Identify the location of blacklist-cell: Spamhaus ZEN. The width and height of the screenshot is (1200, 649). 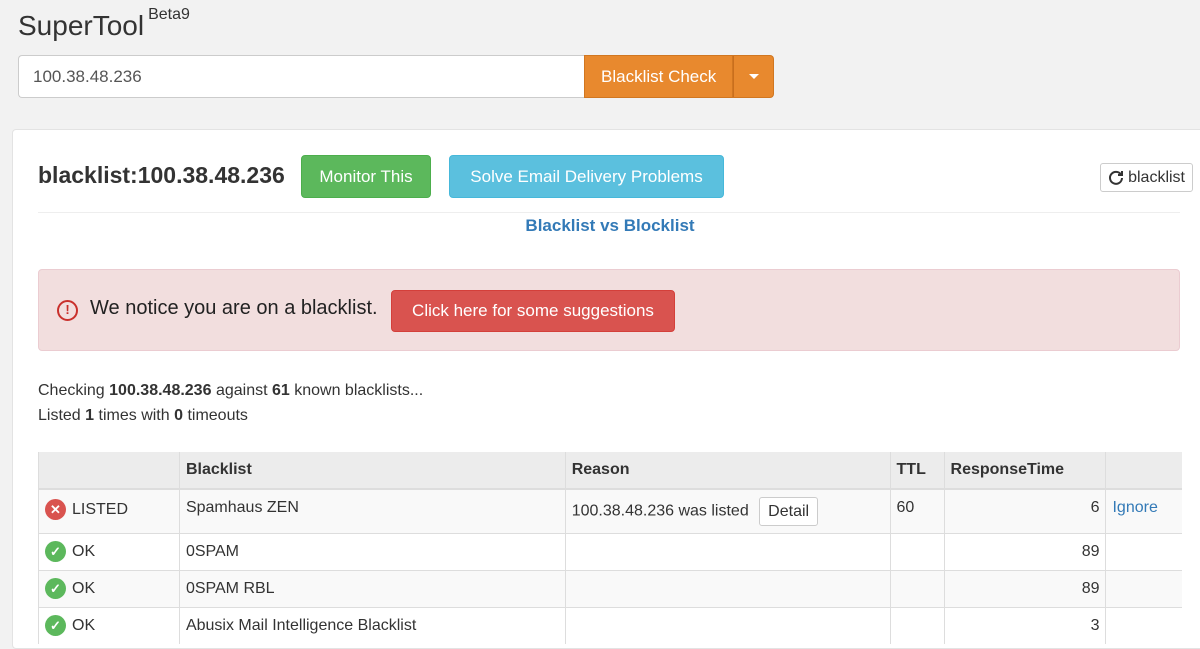
(372, 510).